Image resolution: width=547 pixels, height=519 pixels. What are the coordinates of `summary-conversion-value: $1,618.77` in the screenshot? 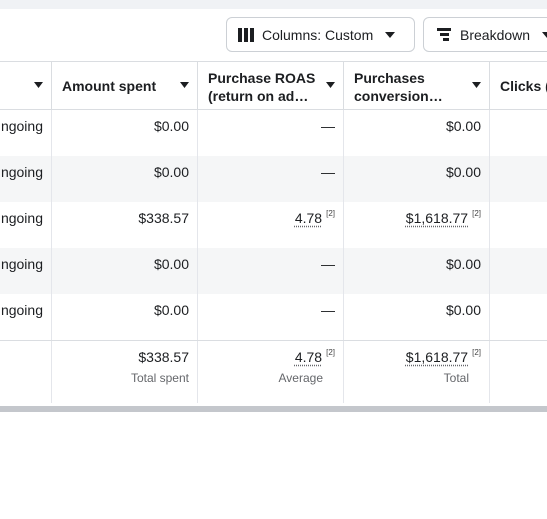 It's located at (437, 357).